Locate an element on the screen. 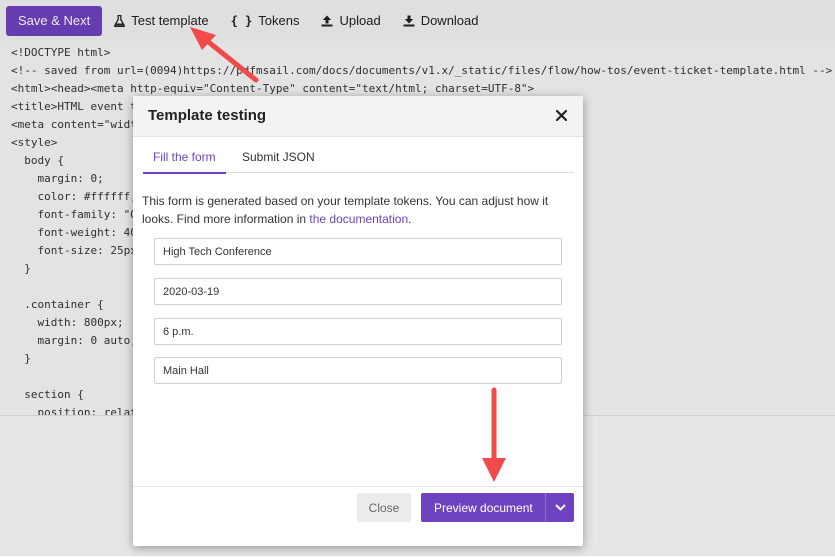  close-icon is located at coordinates (561, 115).